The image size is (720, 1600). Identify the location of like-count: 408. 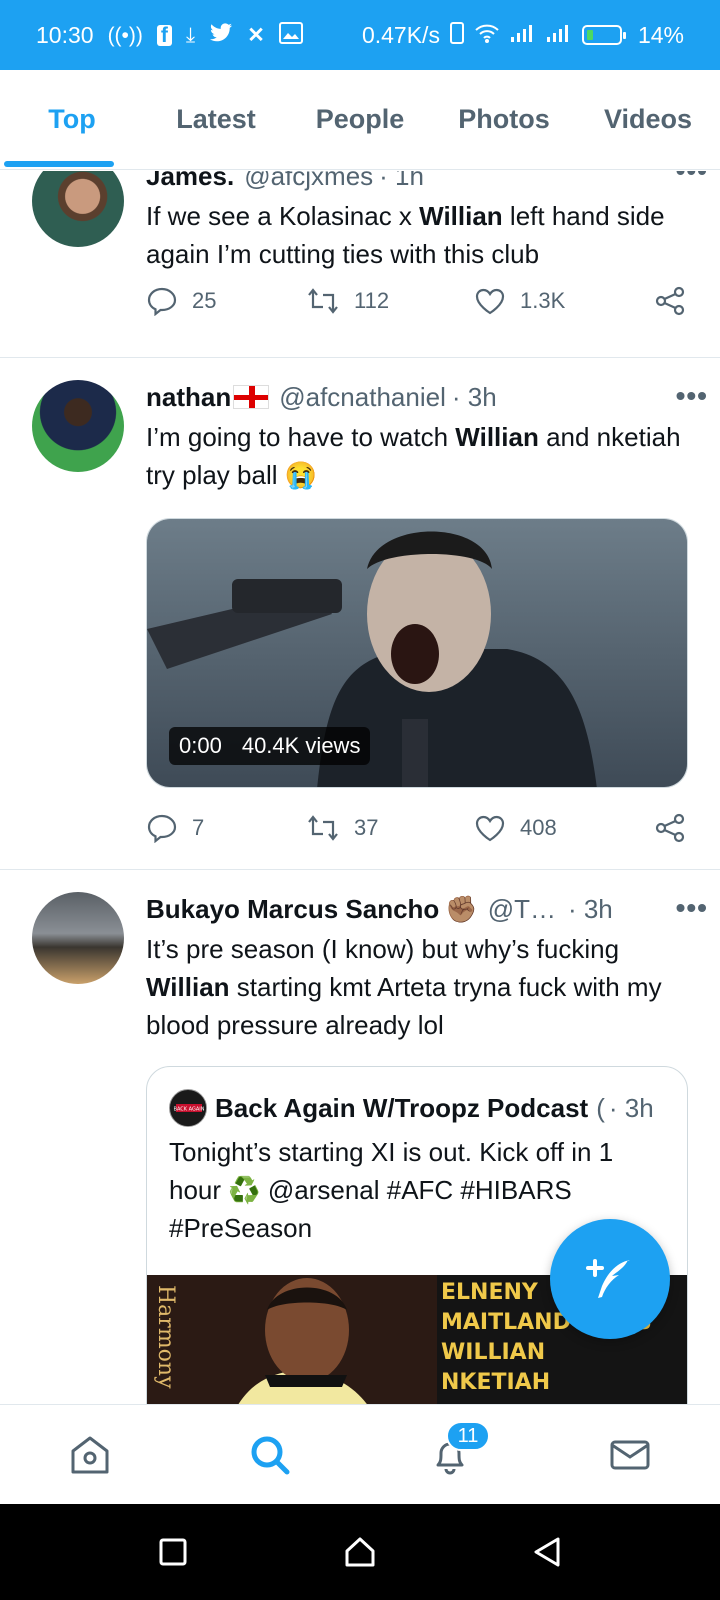
(538, 827).